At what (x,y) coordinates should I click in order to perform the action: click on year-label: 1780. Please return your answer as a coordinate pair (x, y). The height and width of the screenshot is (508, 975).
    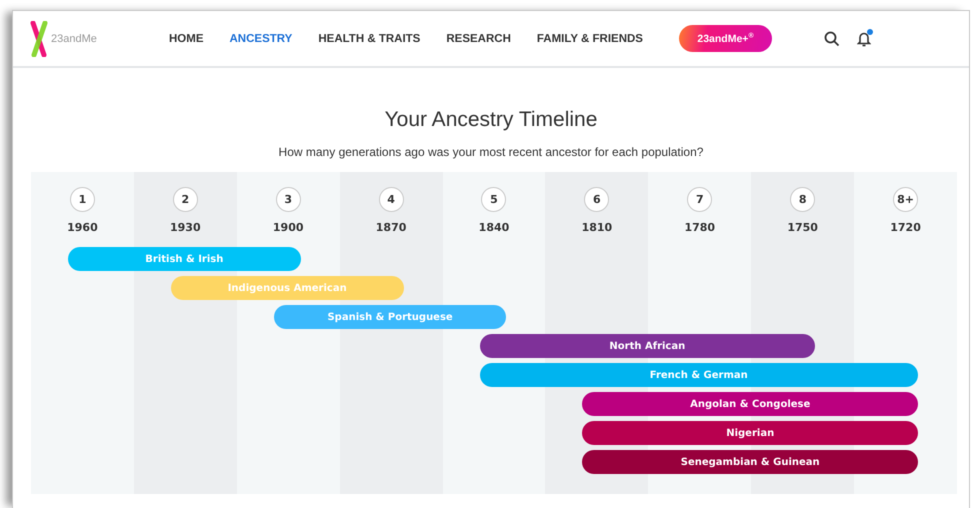
    Looking at the image, I should click on (700, 227).